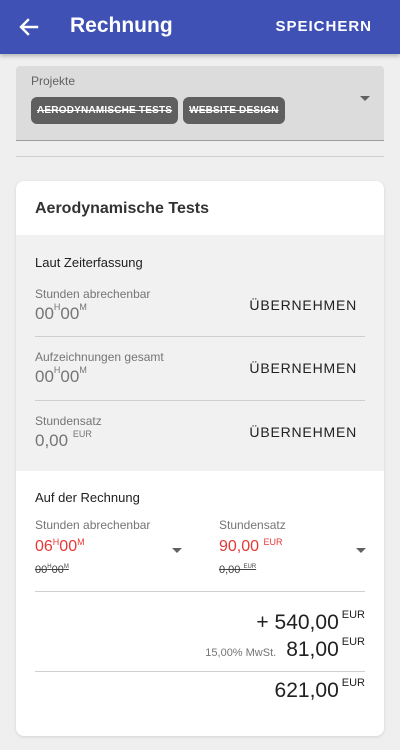  What do you see at coordinates (93, 294) in the screenshot?
I see `billable-hours-label: Stunden abrechenbar` at bounding box center [93, 294].